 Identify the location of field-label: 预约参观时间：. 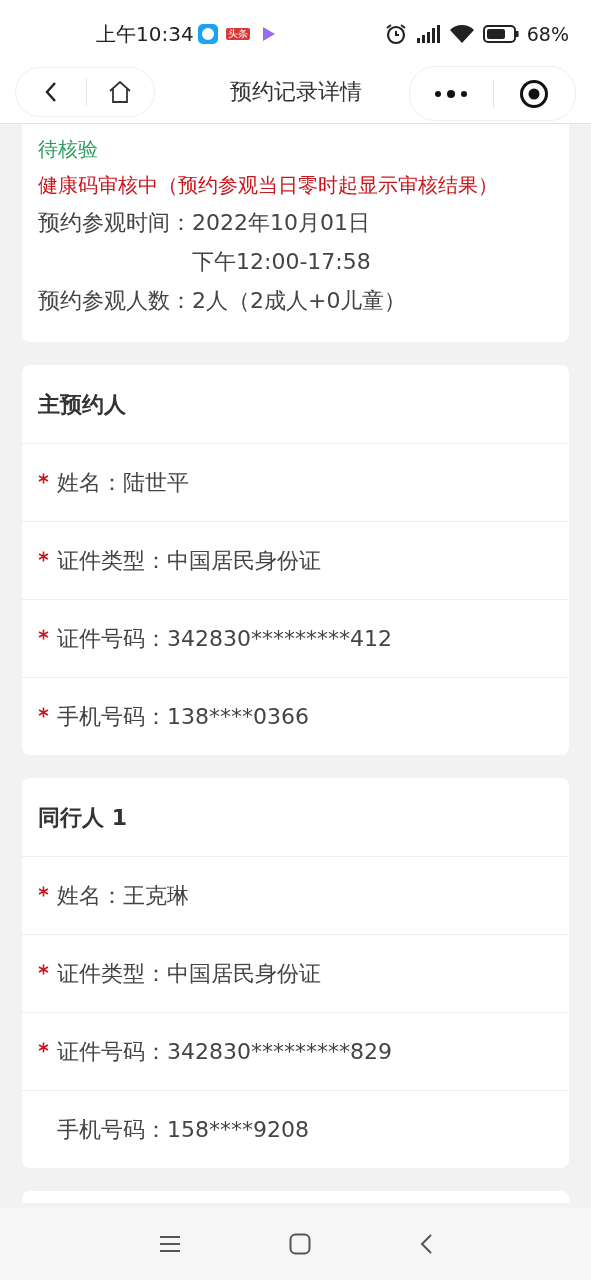
(115, 223).